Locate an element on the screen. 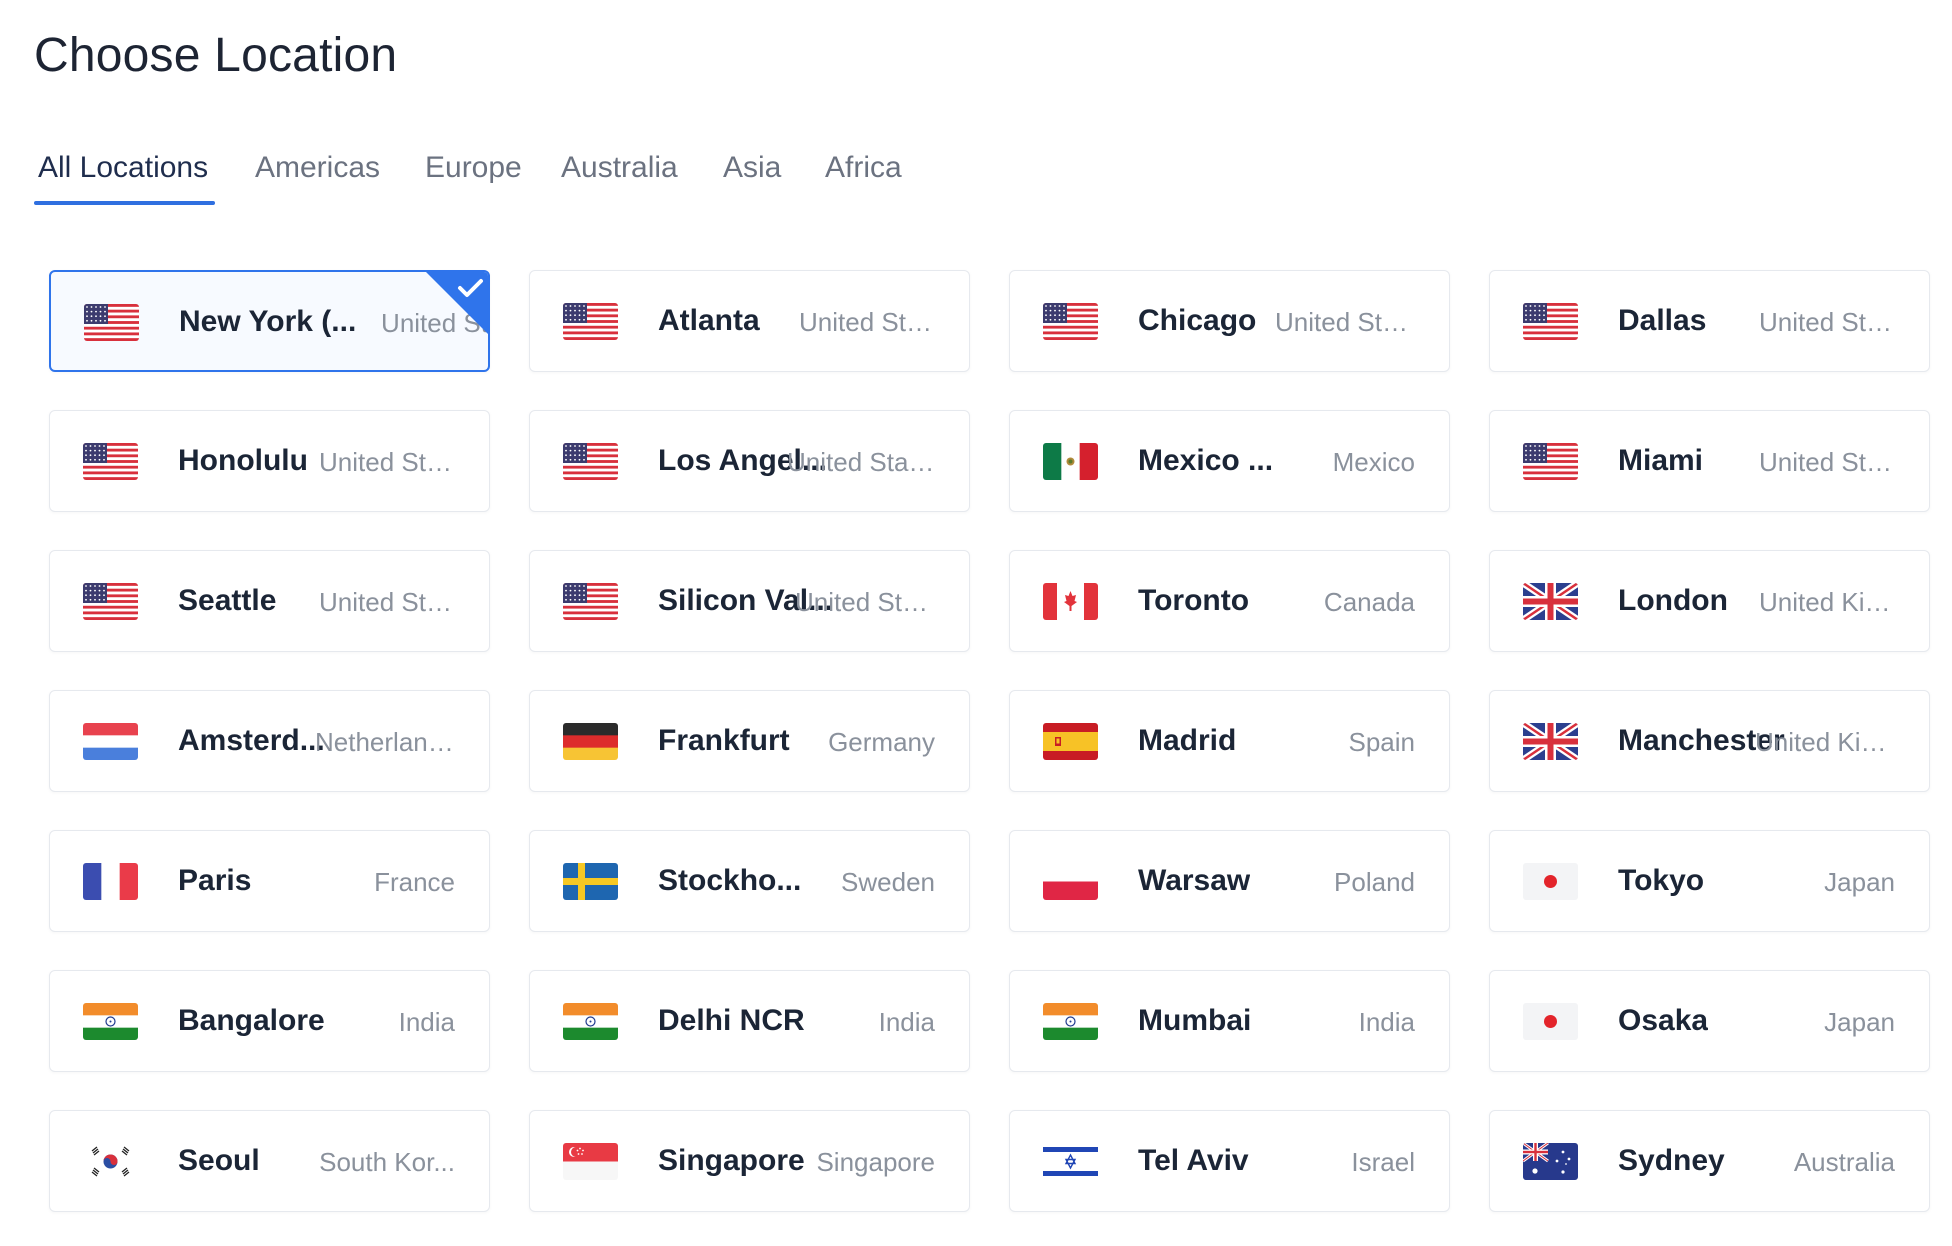  location-country: Poland is located at coordinates (1374, 882).